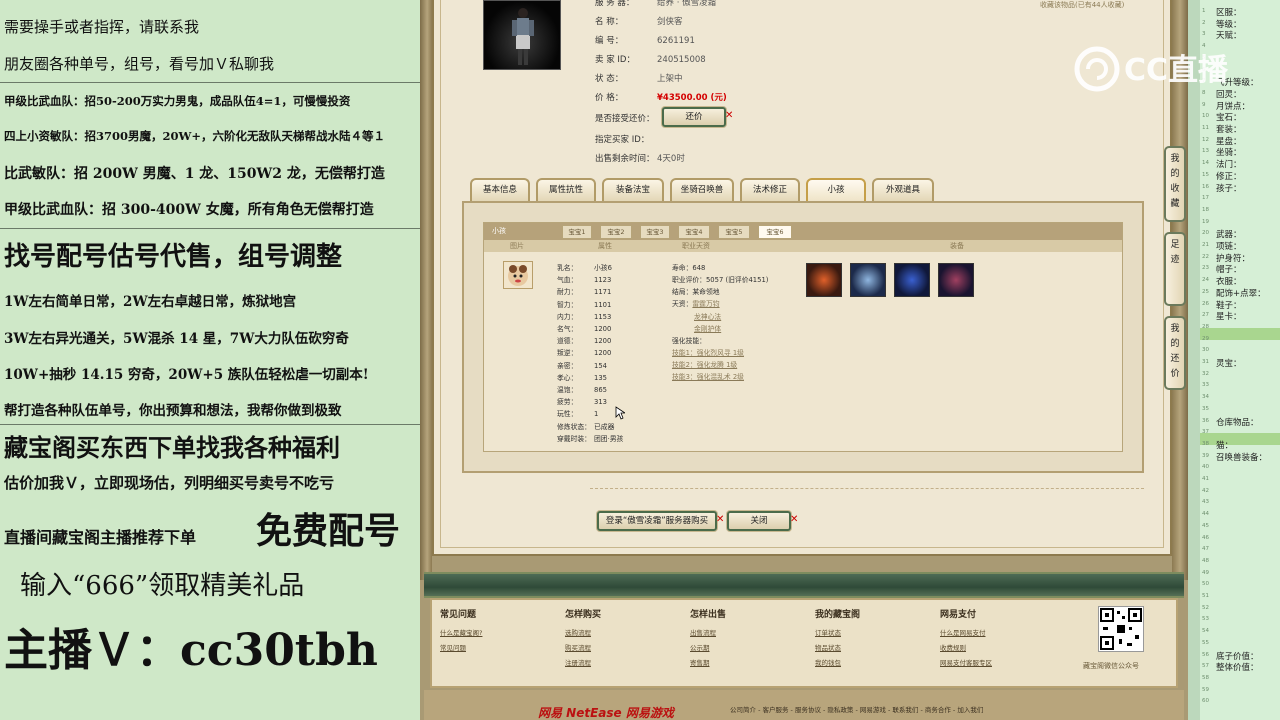  Describe the element at coordinates (708, 353) in the screenshot. I see `skill-link-1: 技能1：强化烈风寻 1级` at that location.